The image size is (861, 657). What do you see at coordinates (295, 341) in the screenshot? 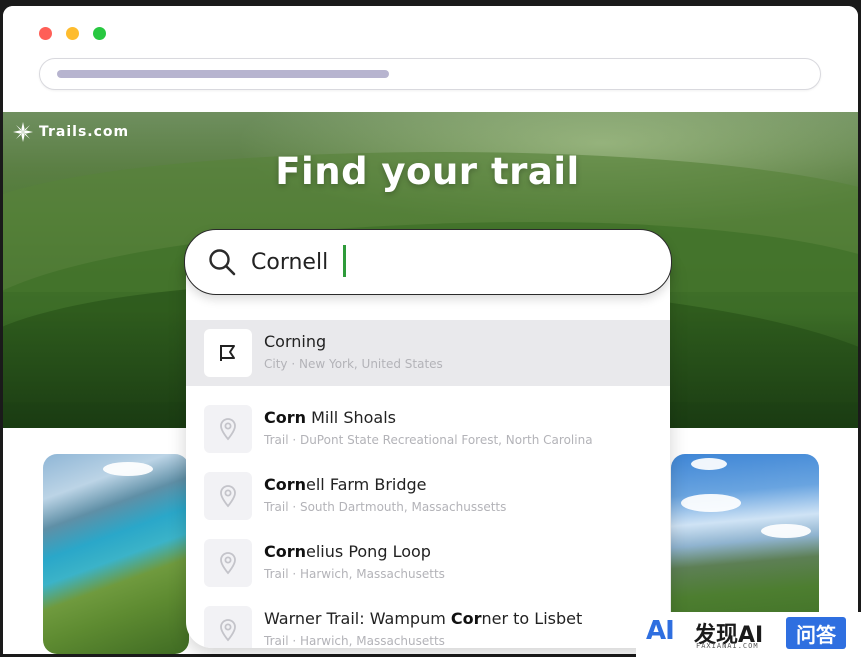
I see `result-title: Corning` at bounding box center [295, 341].